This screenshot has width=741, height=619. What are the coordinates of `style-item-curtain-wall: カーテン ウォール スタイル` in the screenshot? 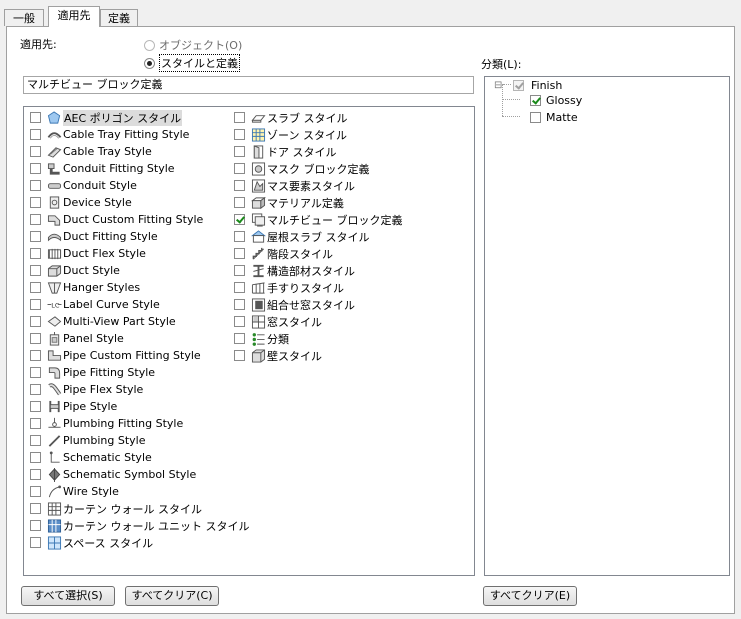 It's located at (116, 508).